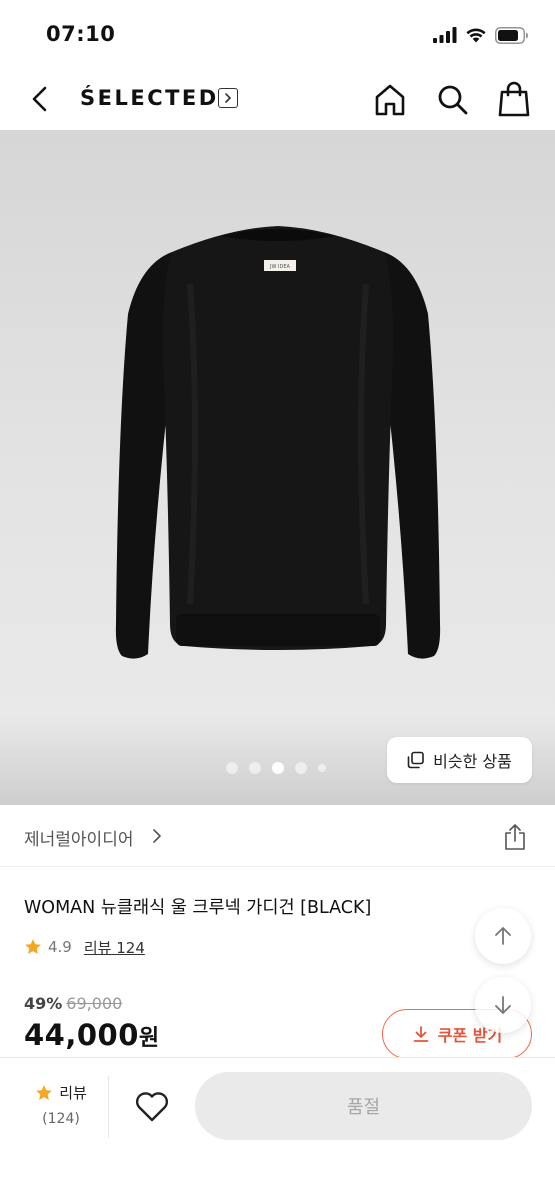 The width and height of the screenshot is (555, 1200). I want to click on sale-price-block: 44,000원, so click(92, 1035).